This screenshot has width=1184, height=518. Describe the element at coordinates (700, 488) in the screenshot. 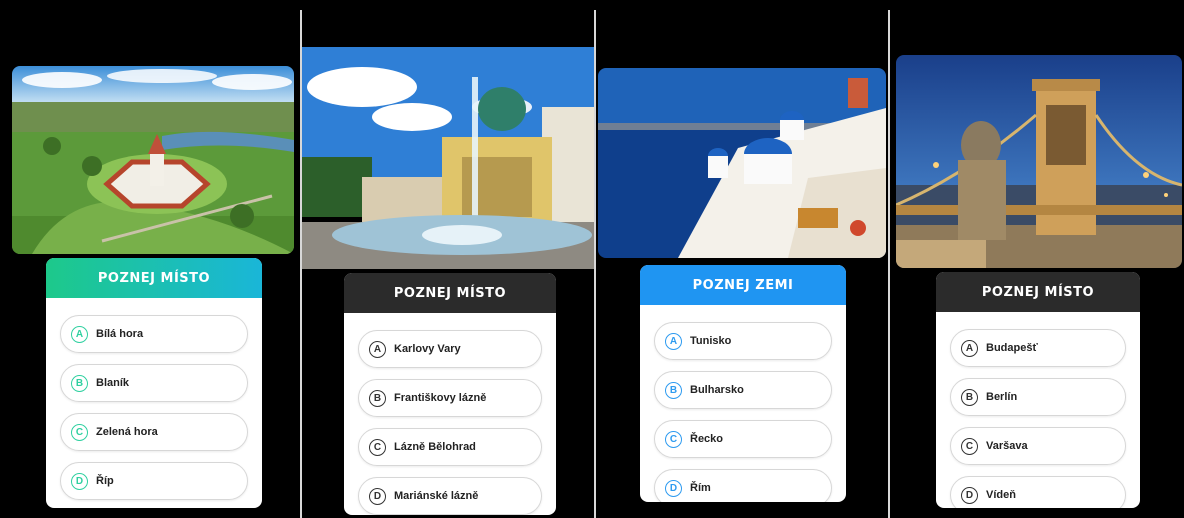

I see `option-label: Řím` at that location.